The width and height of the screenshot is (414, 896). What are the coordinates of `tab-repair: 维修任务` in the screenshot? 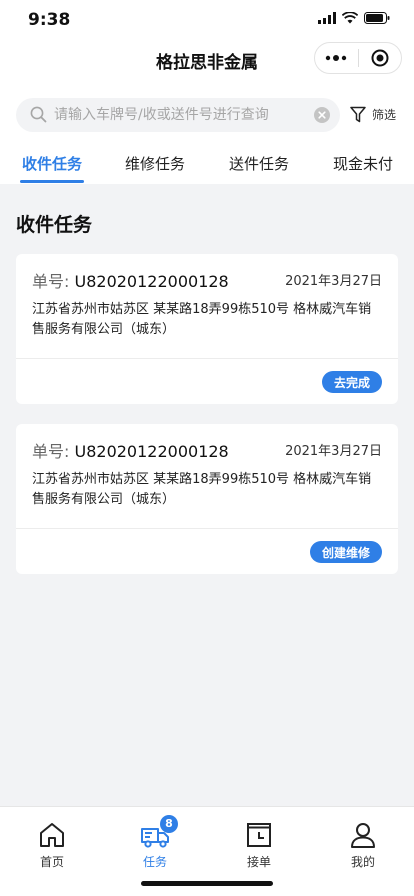 It's located at (155, 163).